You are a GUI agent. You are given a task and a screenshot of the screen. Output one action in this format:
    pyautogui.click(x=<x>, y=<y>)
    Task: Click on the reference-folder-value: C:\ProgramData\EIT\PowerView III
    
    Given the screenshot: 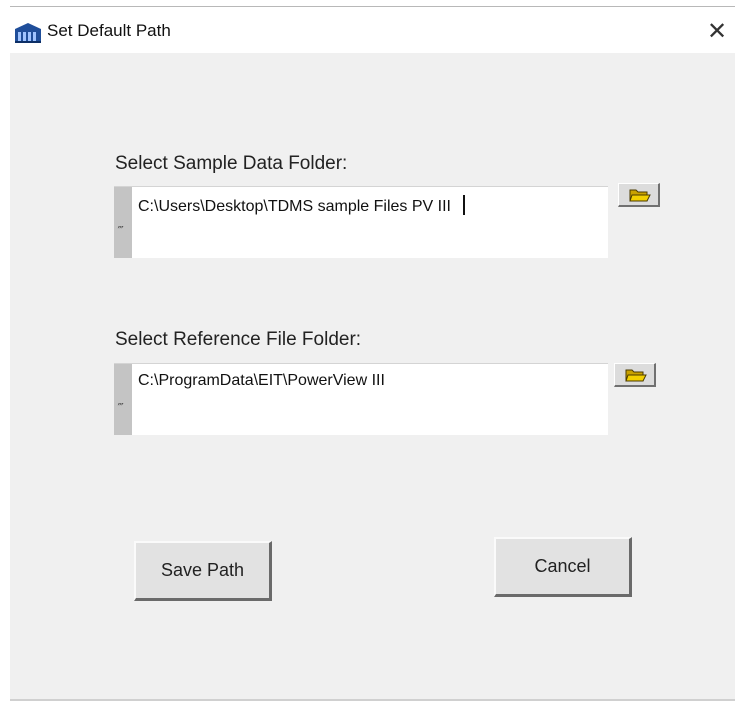 What is the action you would take?
    pyautogui.click(x=261, y=380)
    